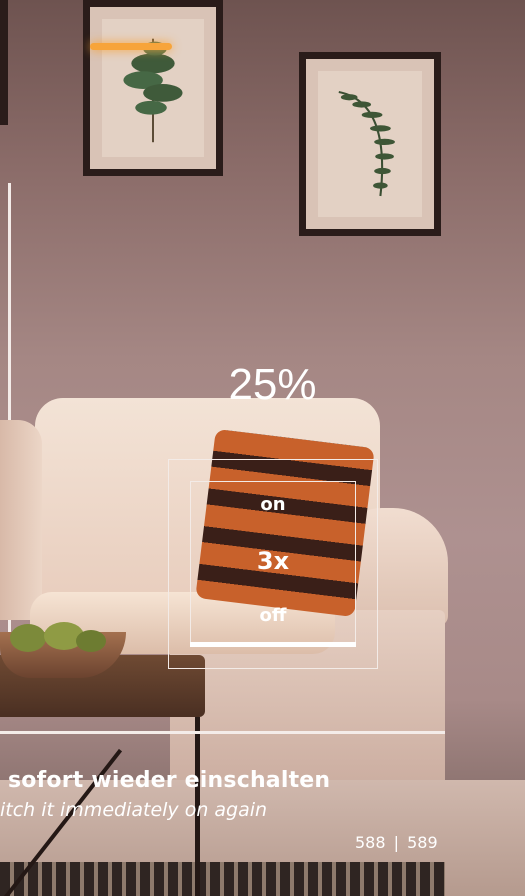 The width and height of the screenshot is (525, 896). I want to click on dimmer-switch-bottom-bar, so click(273, 644).